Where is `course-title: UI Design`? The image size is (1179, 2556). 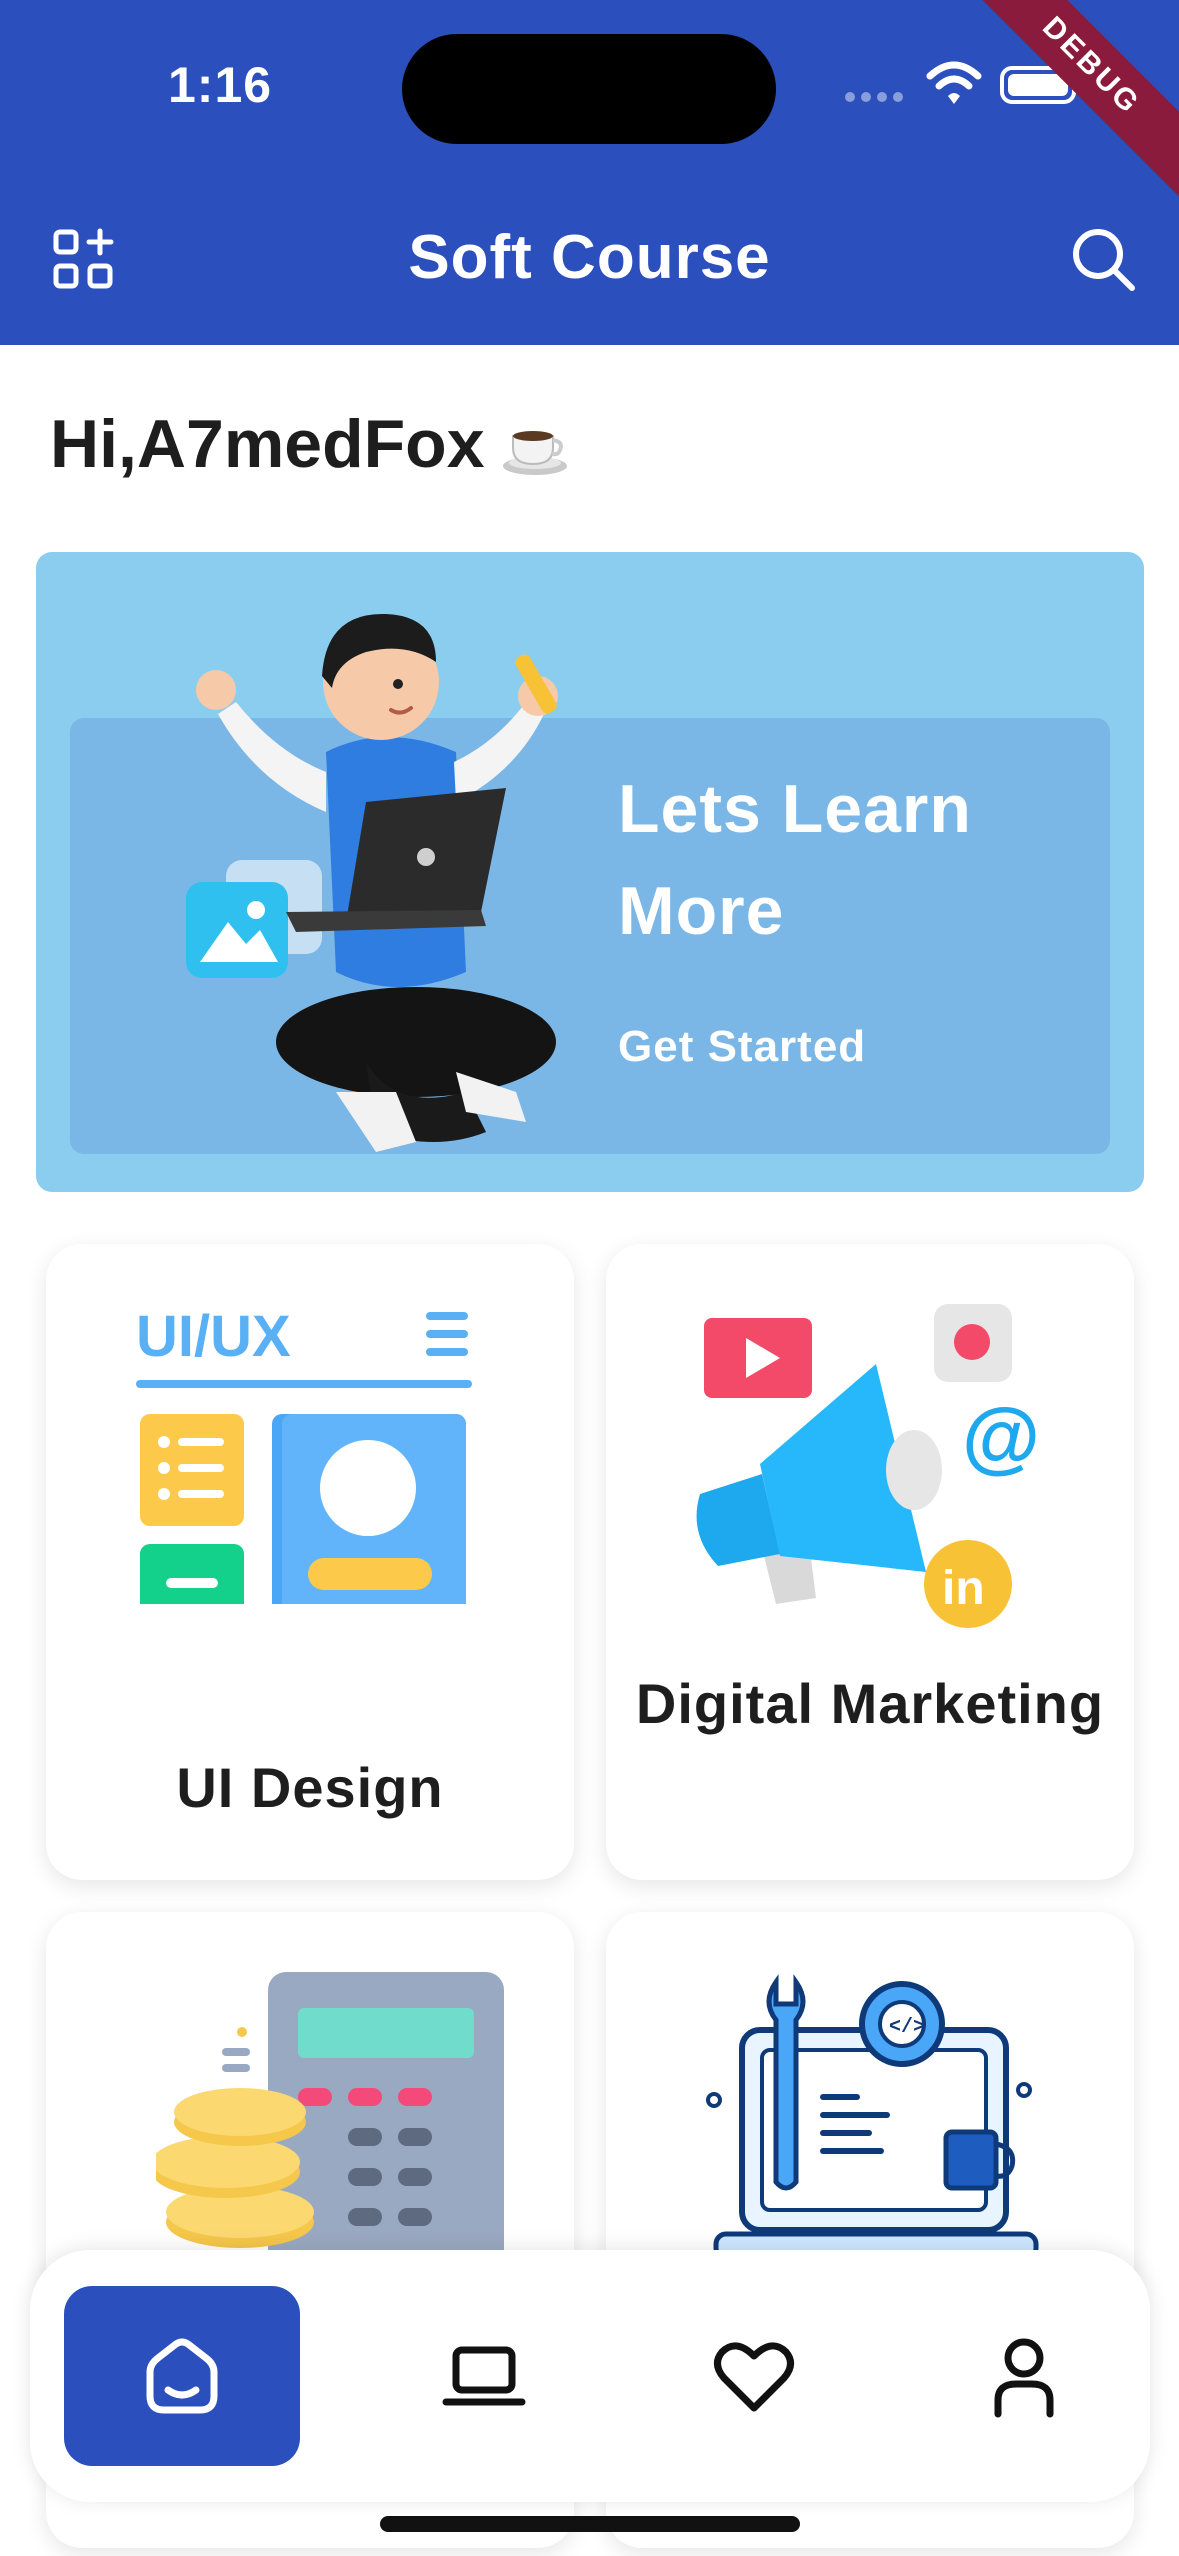 course-title: UI Design is located at coordinates (310, 1787).